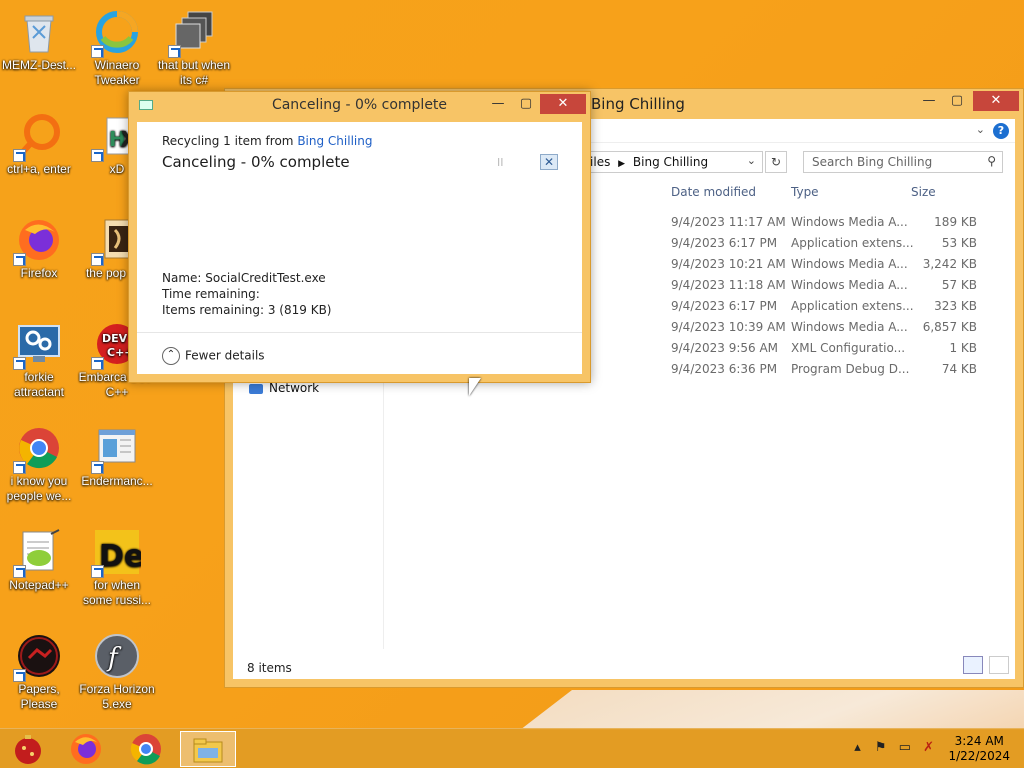 The image size is (1024, 768). Describe the element at coordinates (776, 162) in the screenshot. I see `refresh-button: ↻` at that location.